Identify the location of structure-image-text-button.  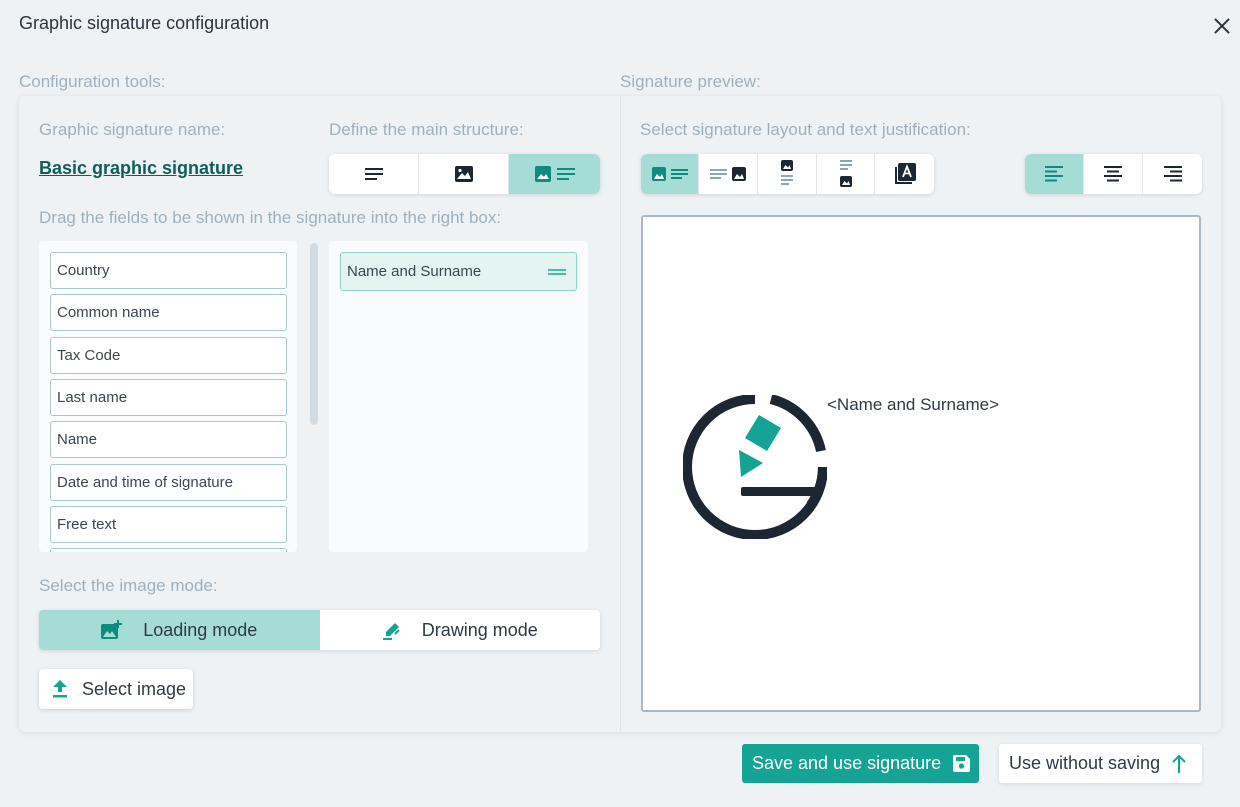
(554, 174).